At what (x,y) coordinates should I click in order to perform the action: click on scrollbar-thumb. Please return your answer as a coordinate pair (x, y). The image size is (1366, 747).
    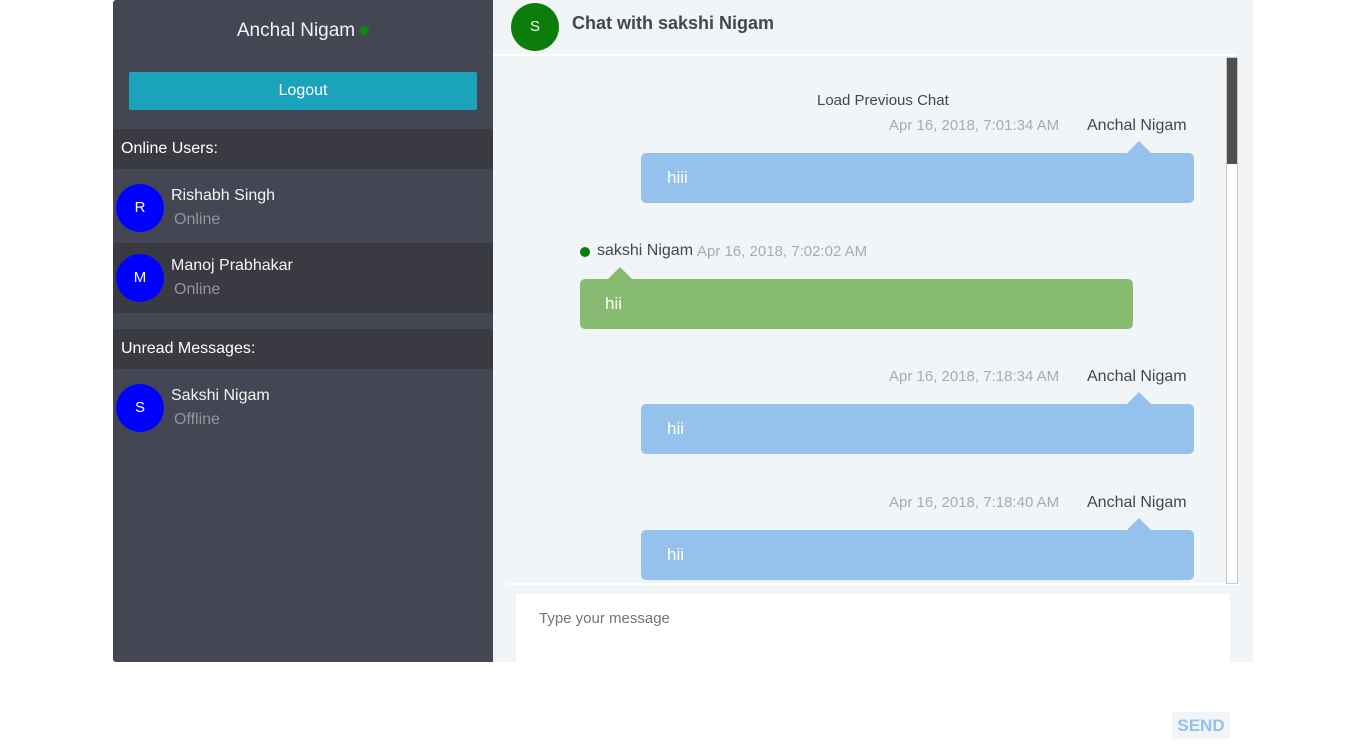
    Looking at the image, I should click on (1232, 111).